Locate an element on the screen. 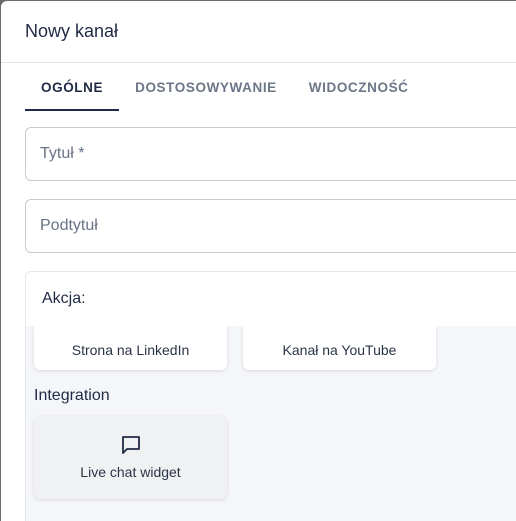 This screenshot has height=521, width=516. tab-bar: OGÓLNE DOSTOSOWYWANIE WIDOCZNOŚĆ is located at coordinates (225, 87).